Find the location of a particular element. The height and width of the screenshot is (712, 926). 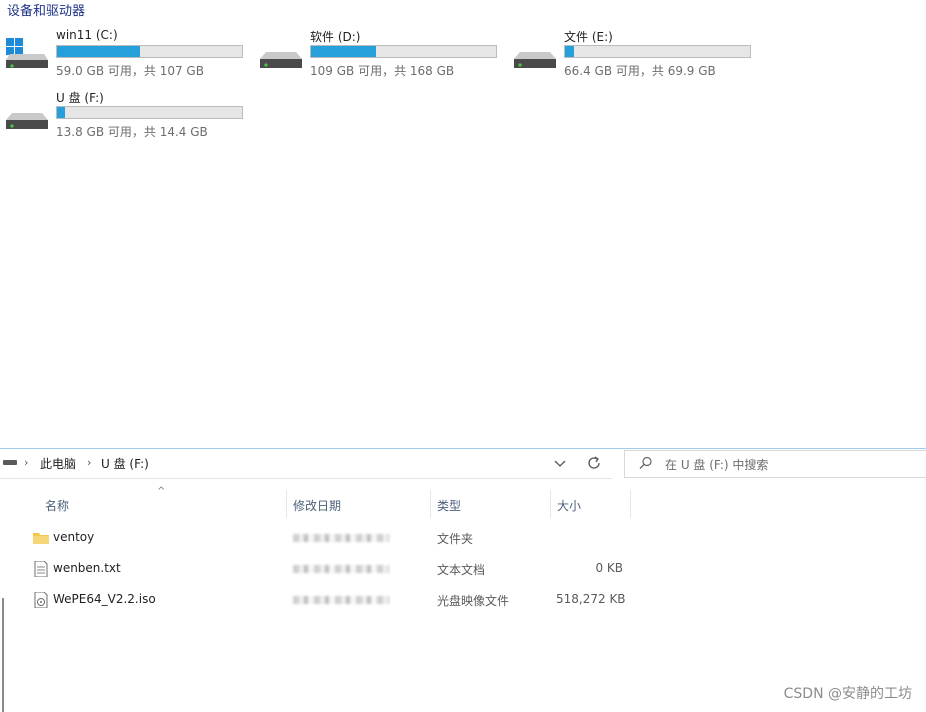

drive-size: 109 GB 可用，共 168 GB is located at coordinates (382, 71).